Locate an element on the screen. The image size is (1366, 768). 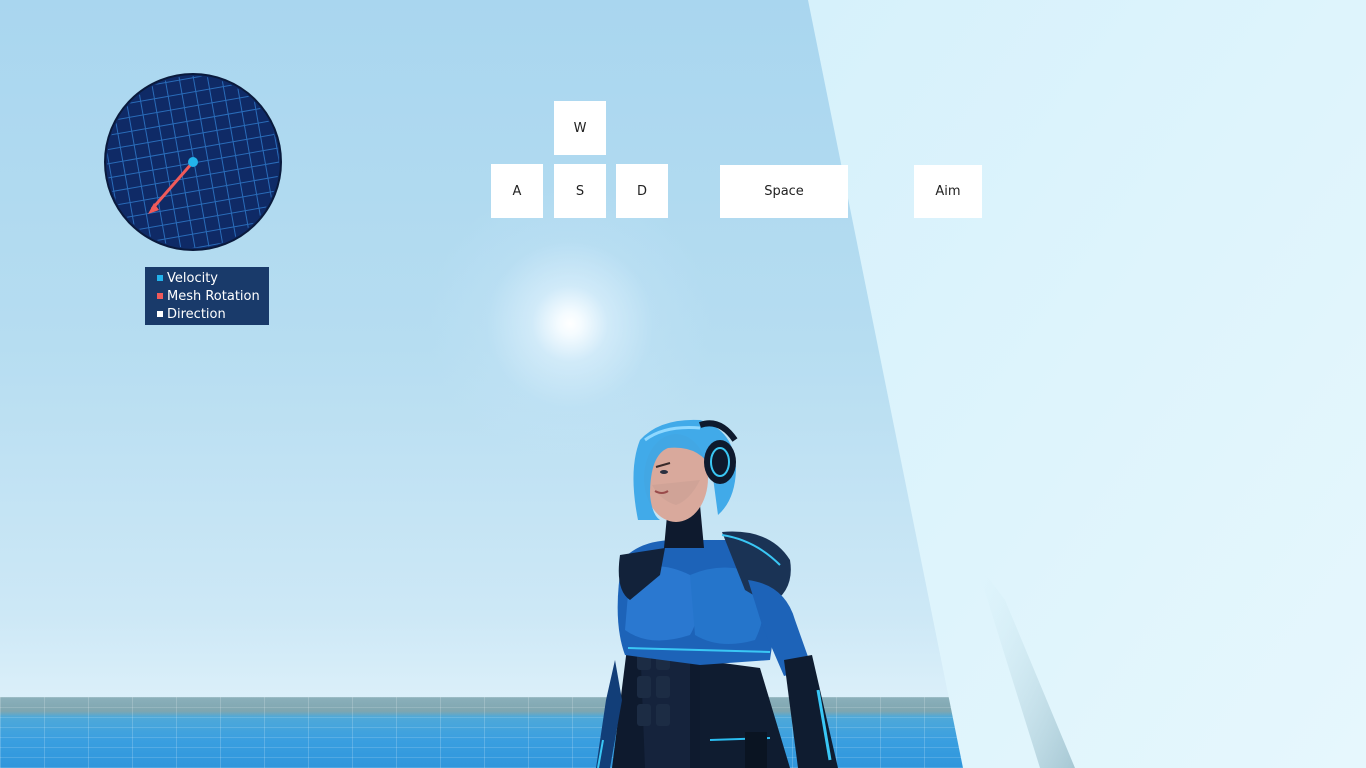
legend-item-mesh-rotation: Mesh Rotation is located at coordinates (213, 296).